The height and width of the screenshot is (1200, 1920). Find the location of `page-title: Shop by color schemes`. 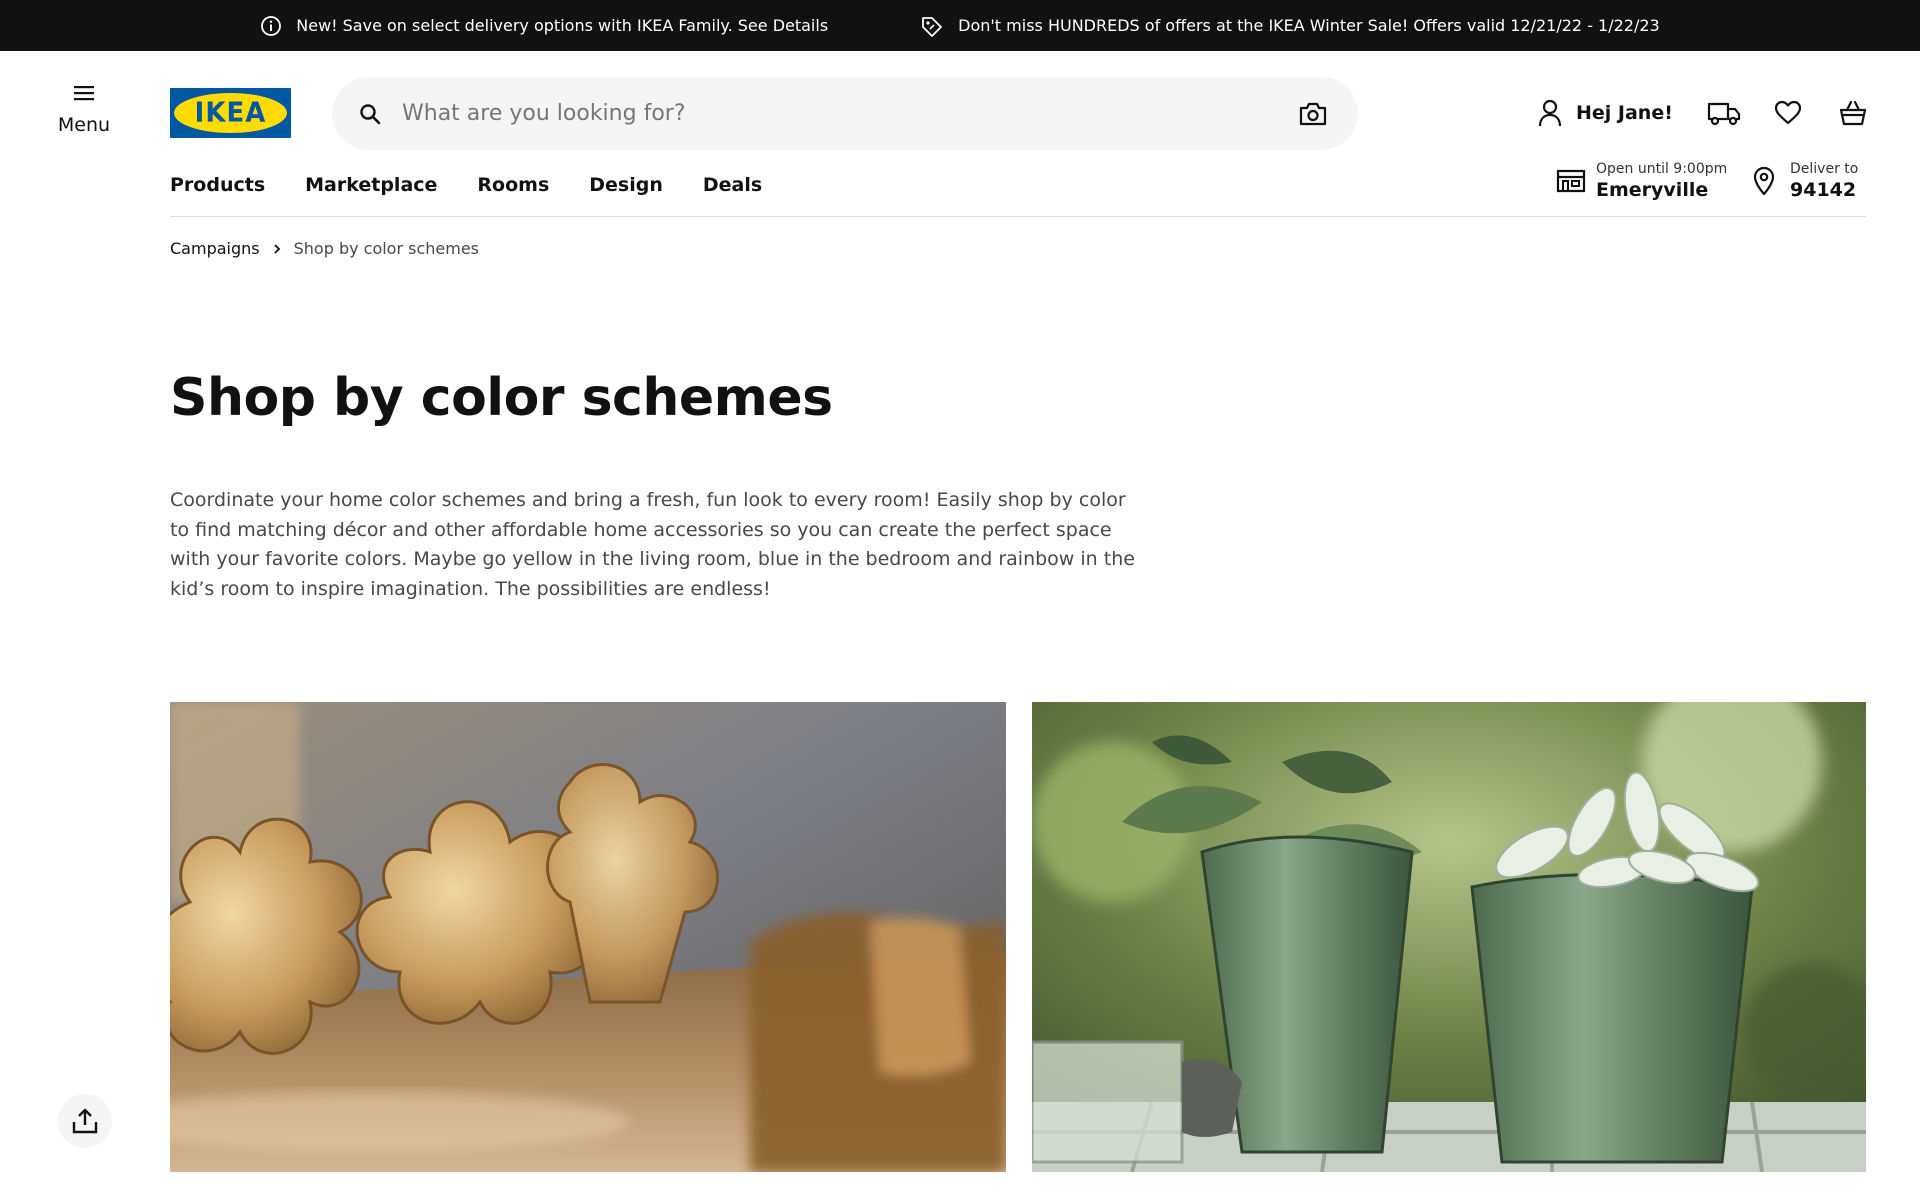

page-title: Shop by color schemes is located at coordinates (501, 398).